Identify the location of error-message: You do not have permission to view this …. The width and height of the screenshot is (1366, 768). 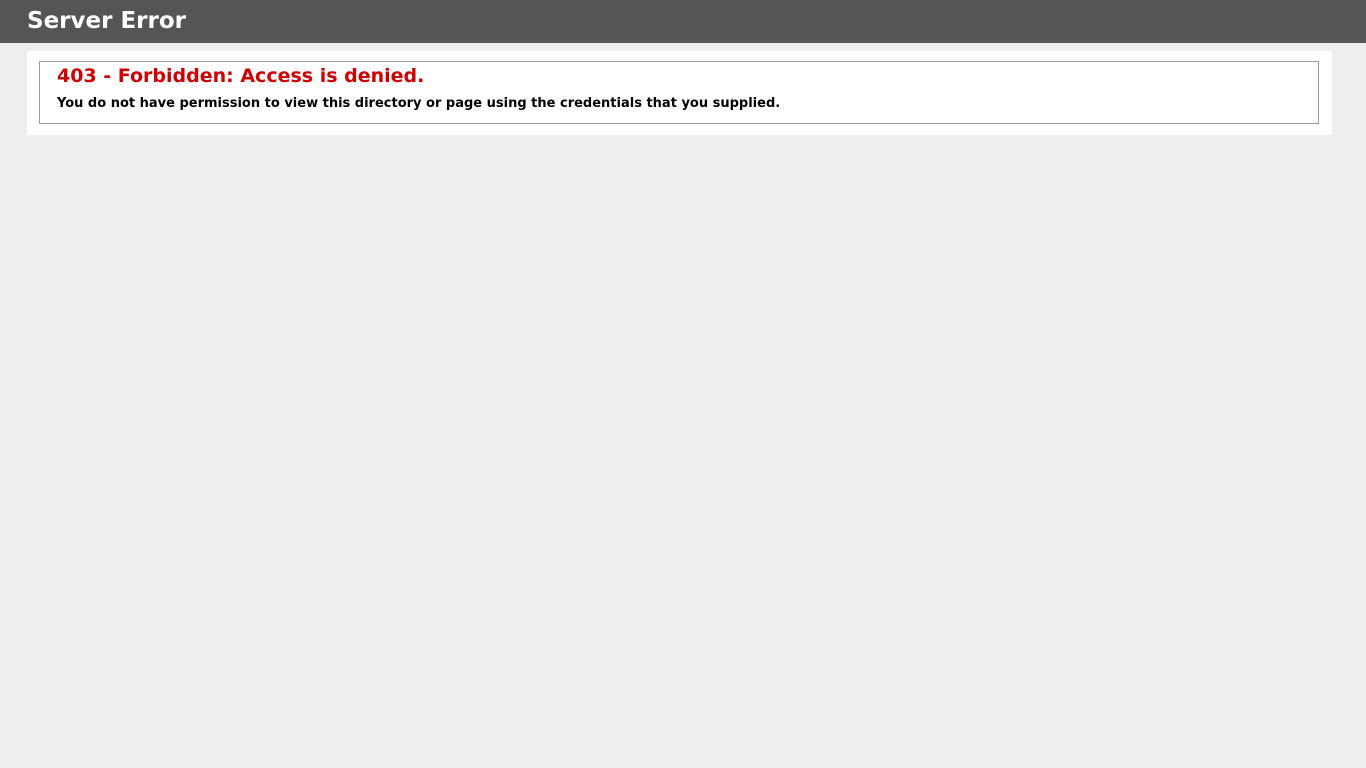
(419, 103).